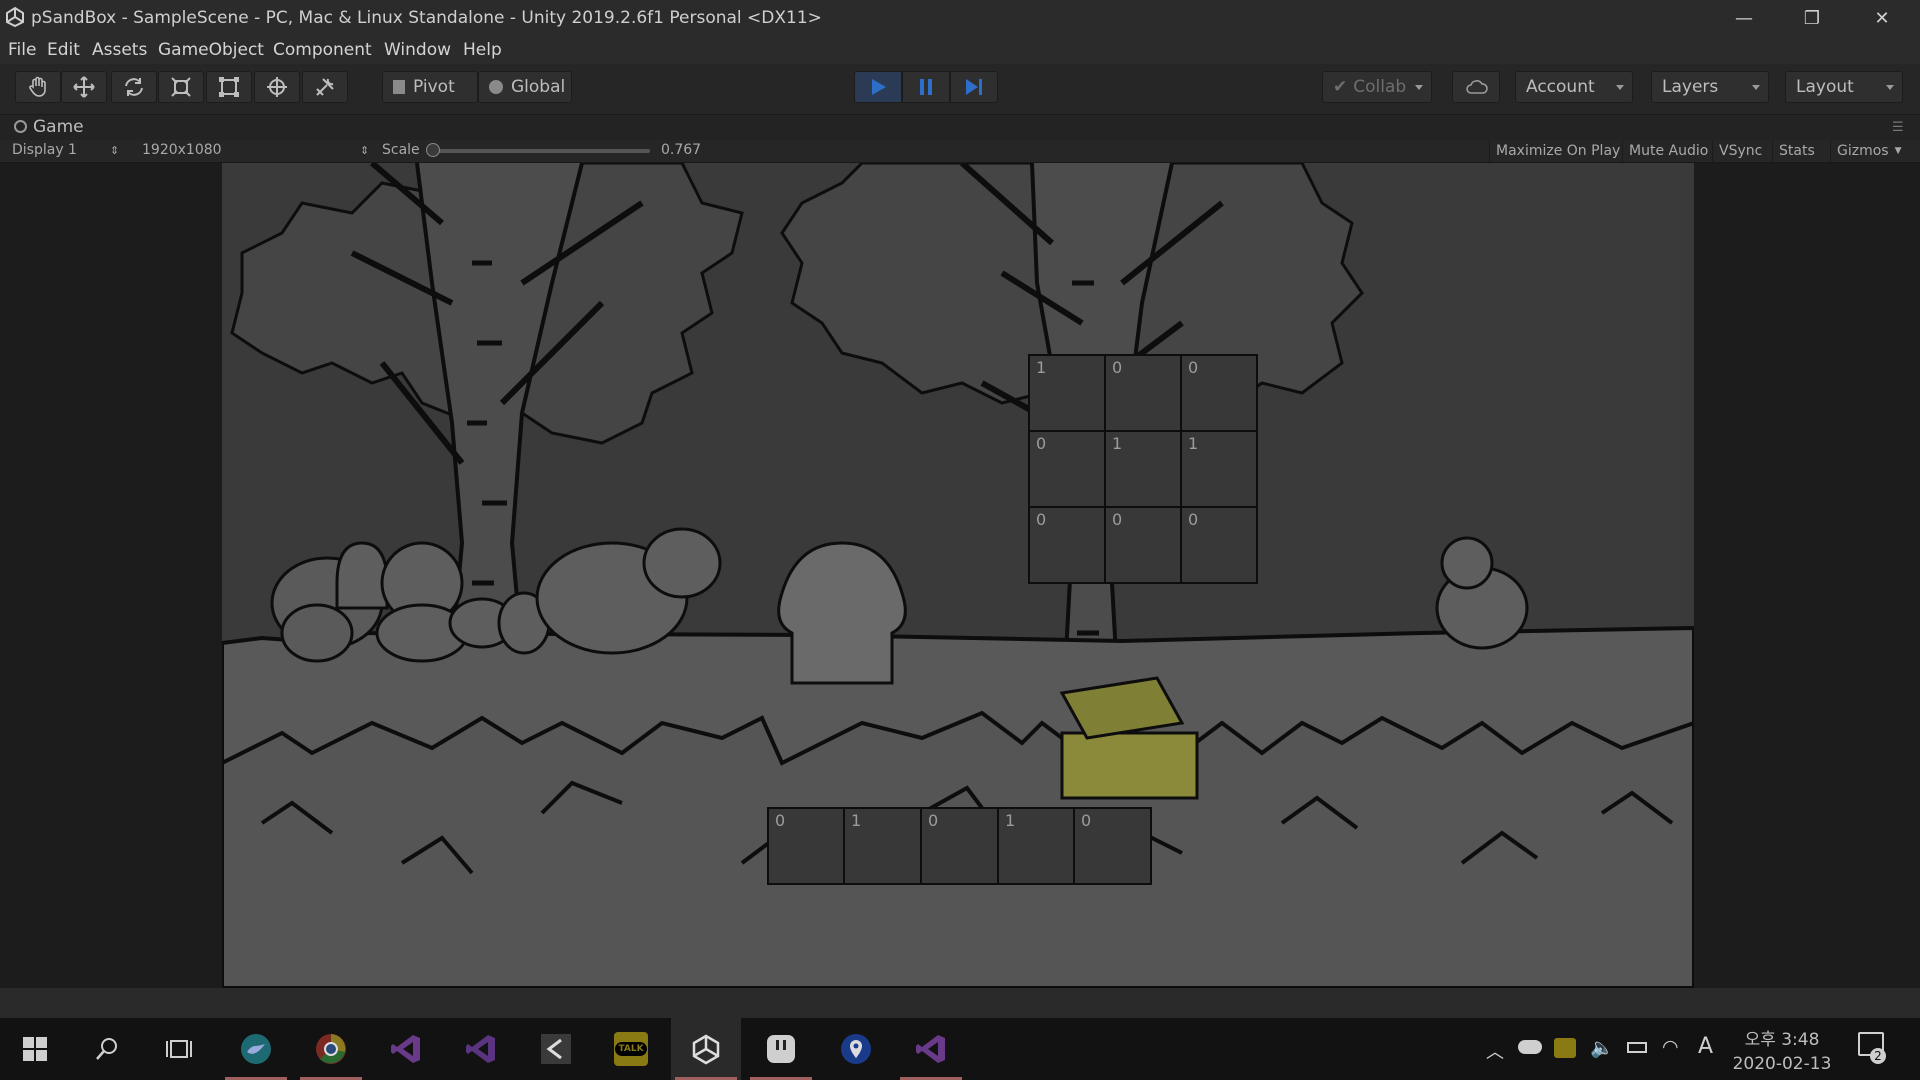 The image size is (1920, 1080). I want to click on menu-file: File, so click(22, 50).